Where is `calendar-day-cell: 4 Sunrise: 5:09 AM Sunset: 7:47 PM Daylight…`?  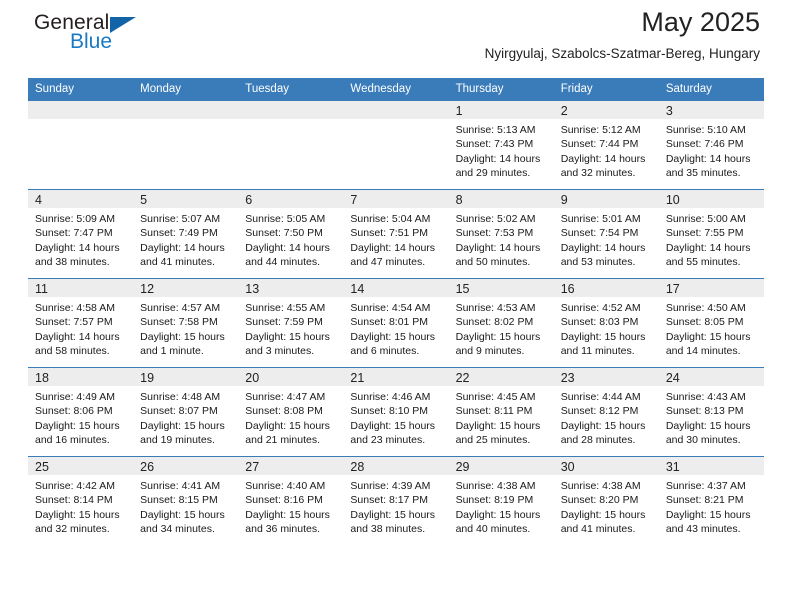 calendar-day-cell: 4 Sunrise: 5:09 AM Sunset: 7:47 PM Daylight… is located at coordinates (81, 234).